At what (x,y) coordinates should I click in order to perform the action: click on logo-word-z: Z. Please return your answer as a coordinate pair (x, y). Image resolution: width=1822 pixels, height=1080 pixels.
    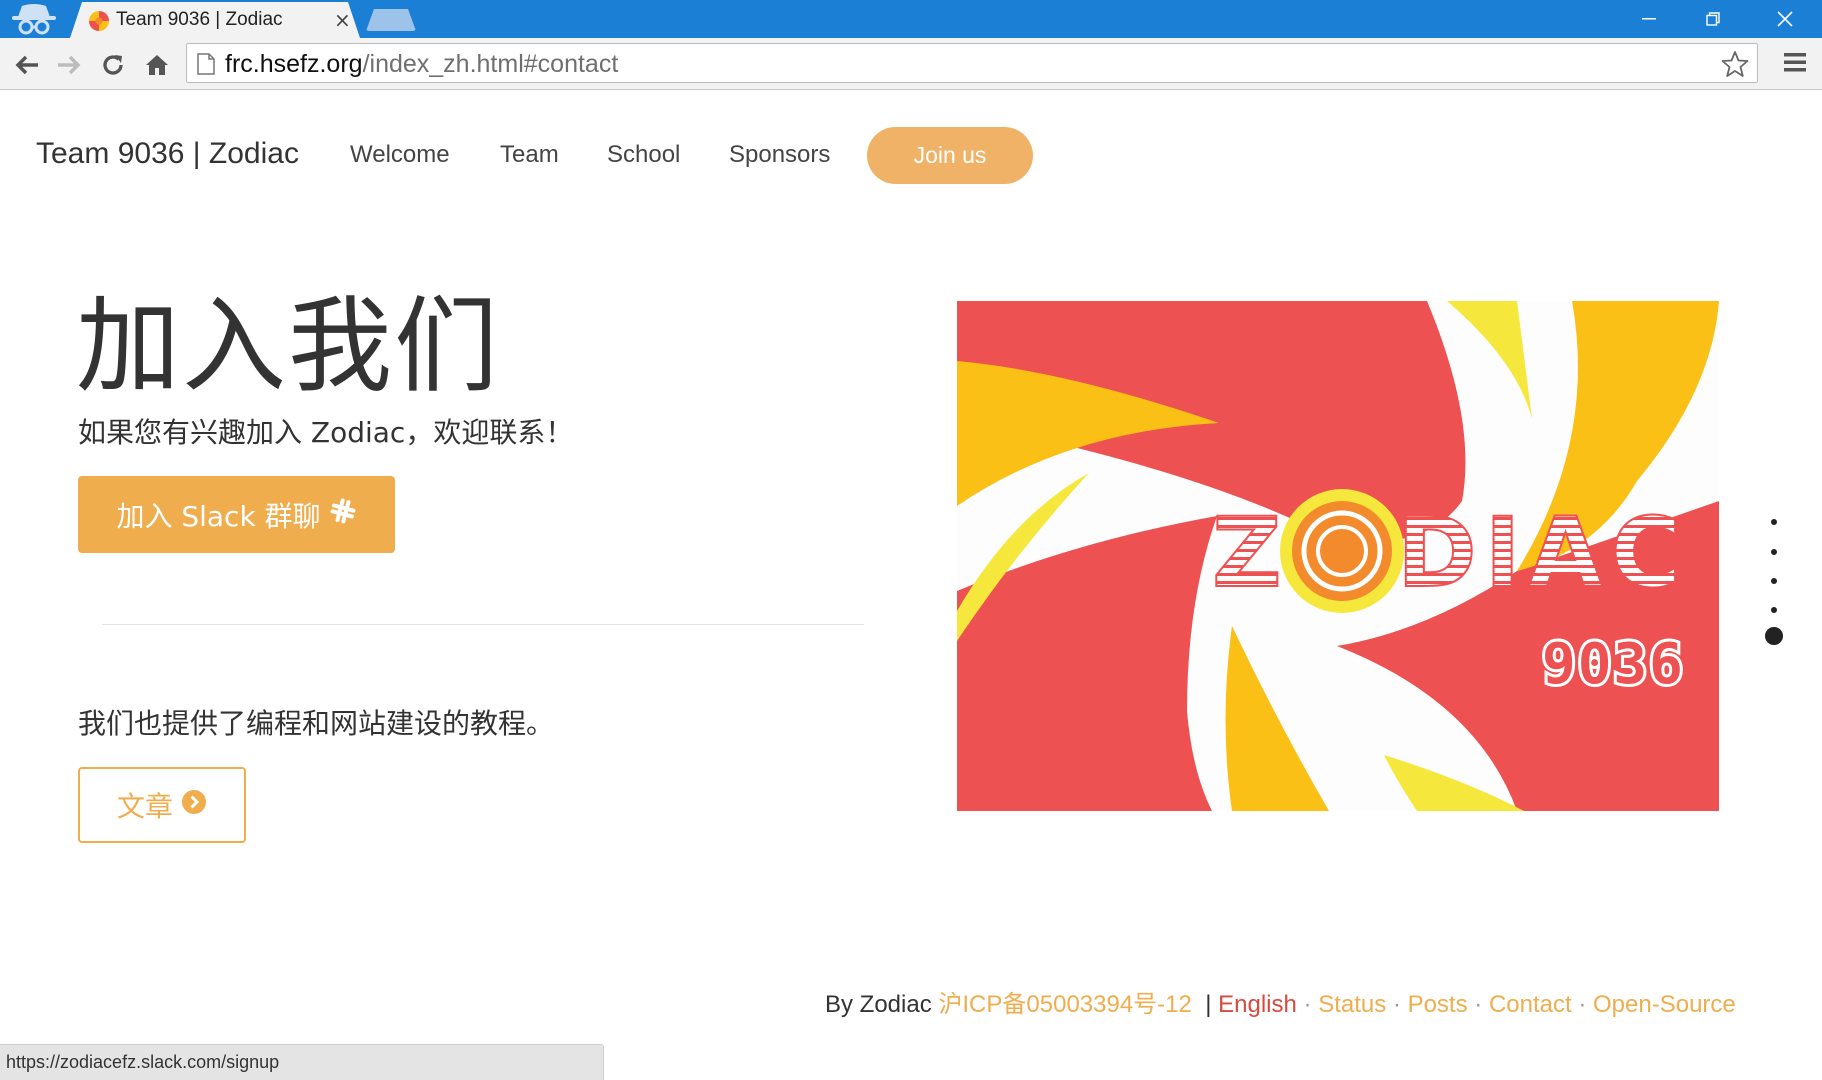
    Looking at the image, I should click on (1250, 553).